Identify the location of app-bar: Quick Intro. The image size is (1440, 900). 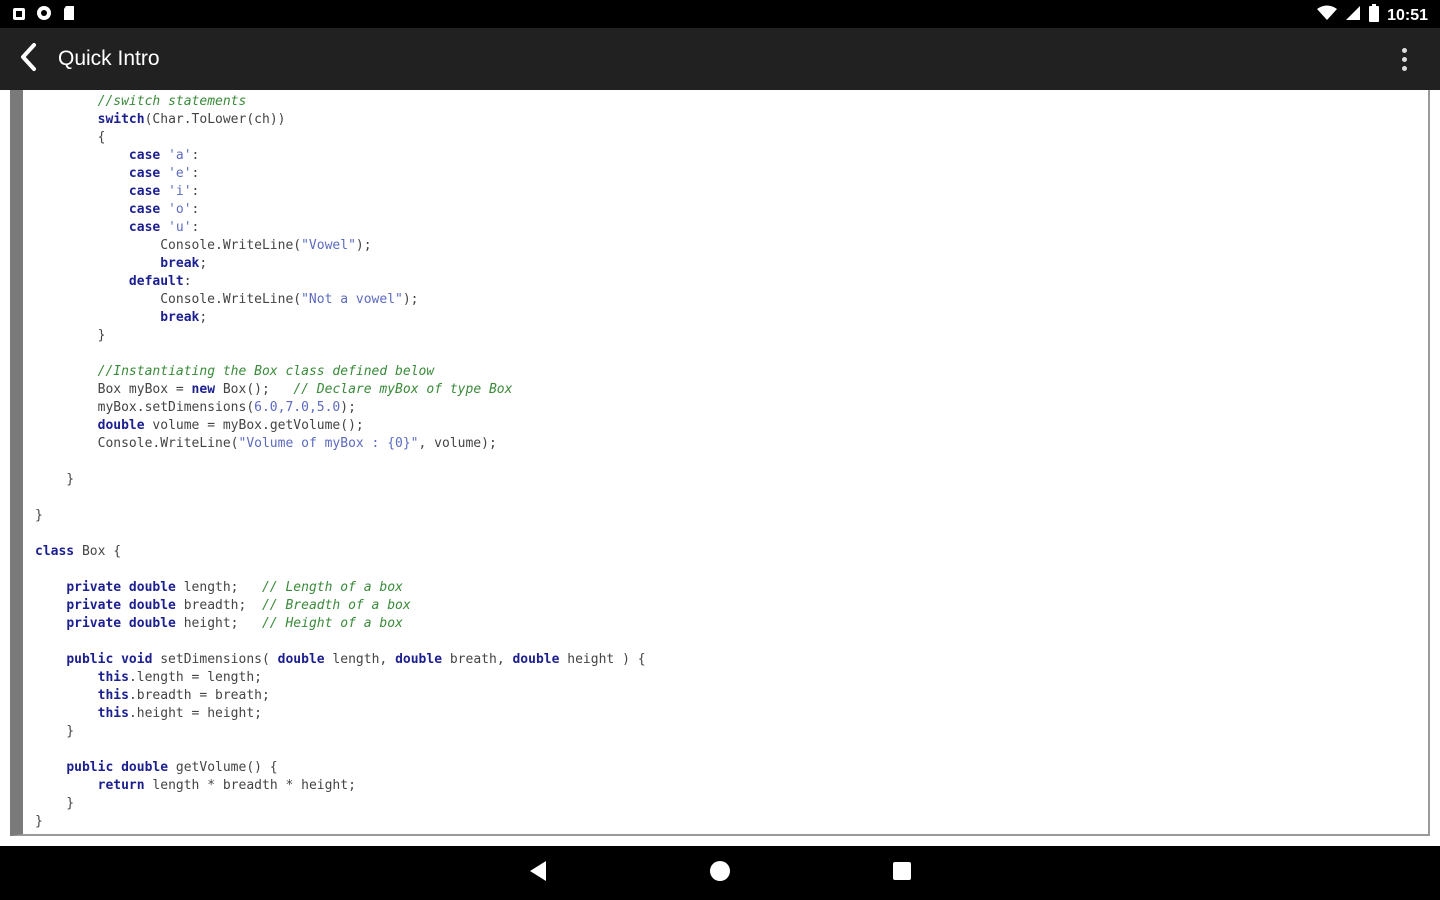
(720, 59).